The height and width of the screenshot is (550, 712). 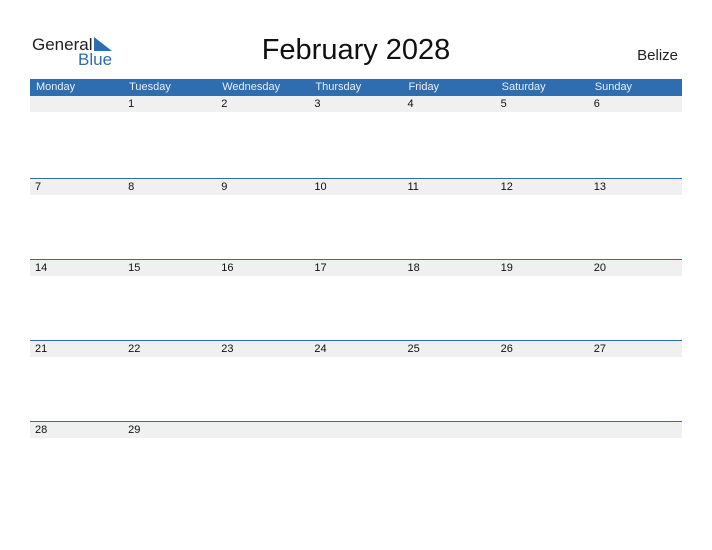 What do you see at coordinates (150, 87) in the screenshot?
I see `weekday-tuesday: Tuesday` at bounding box center [150, 87].